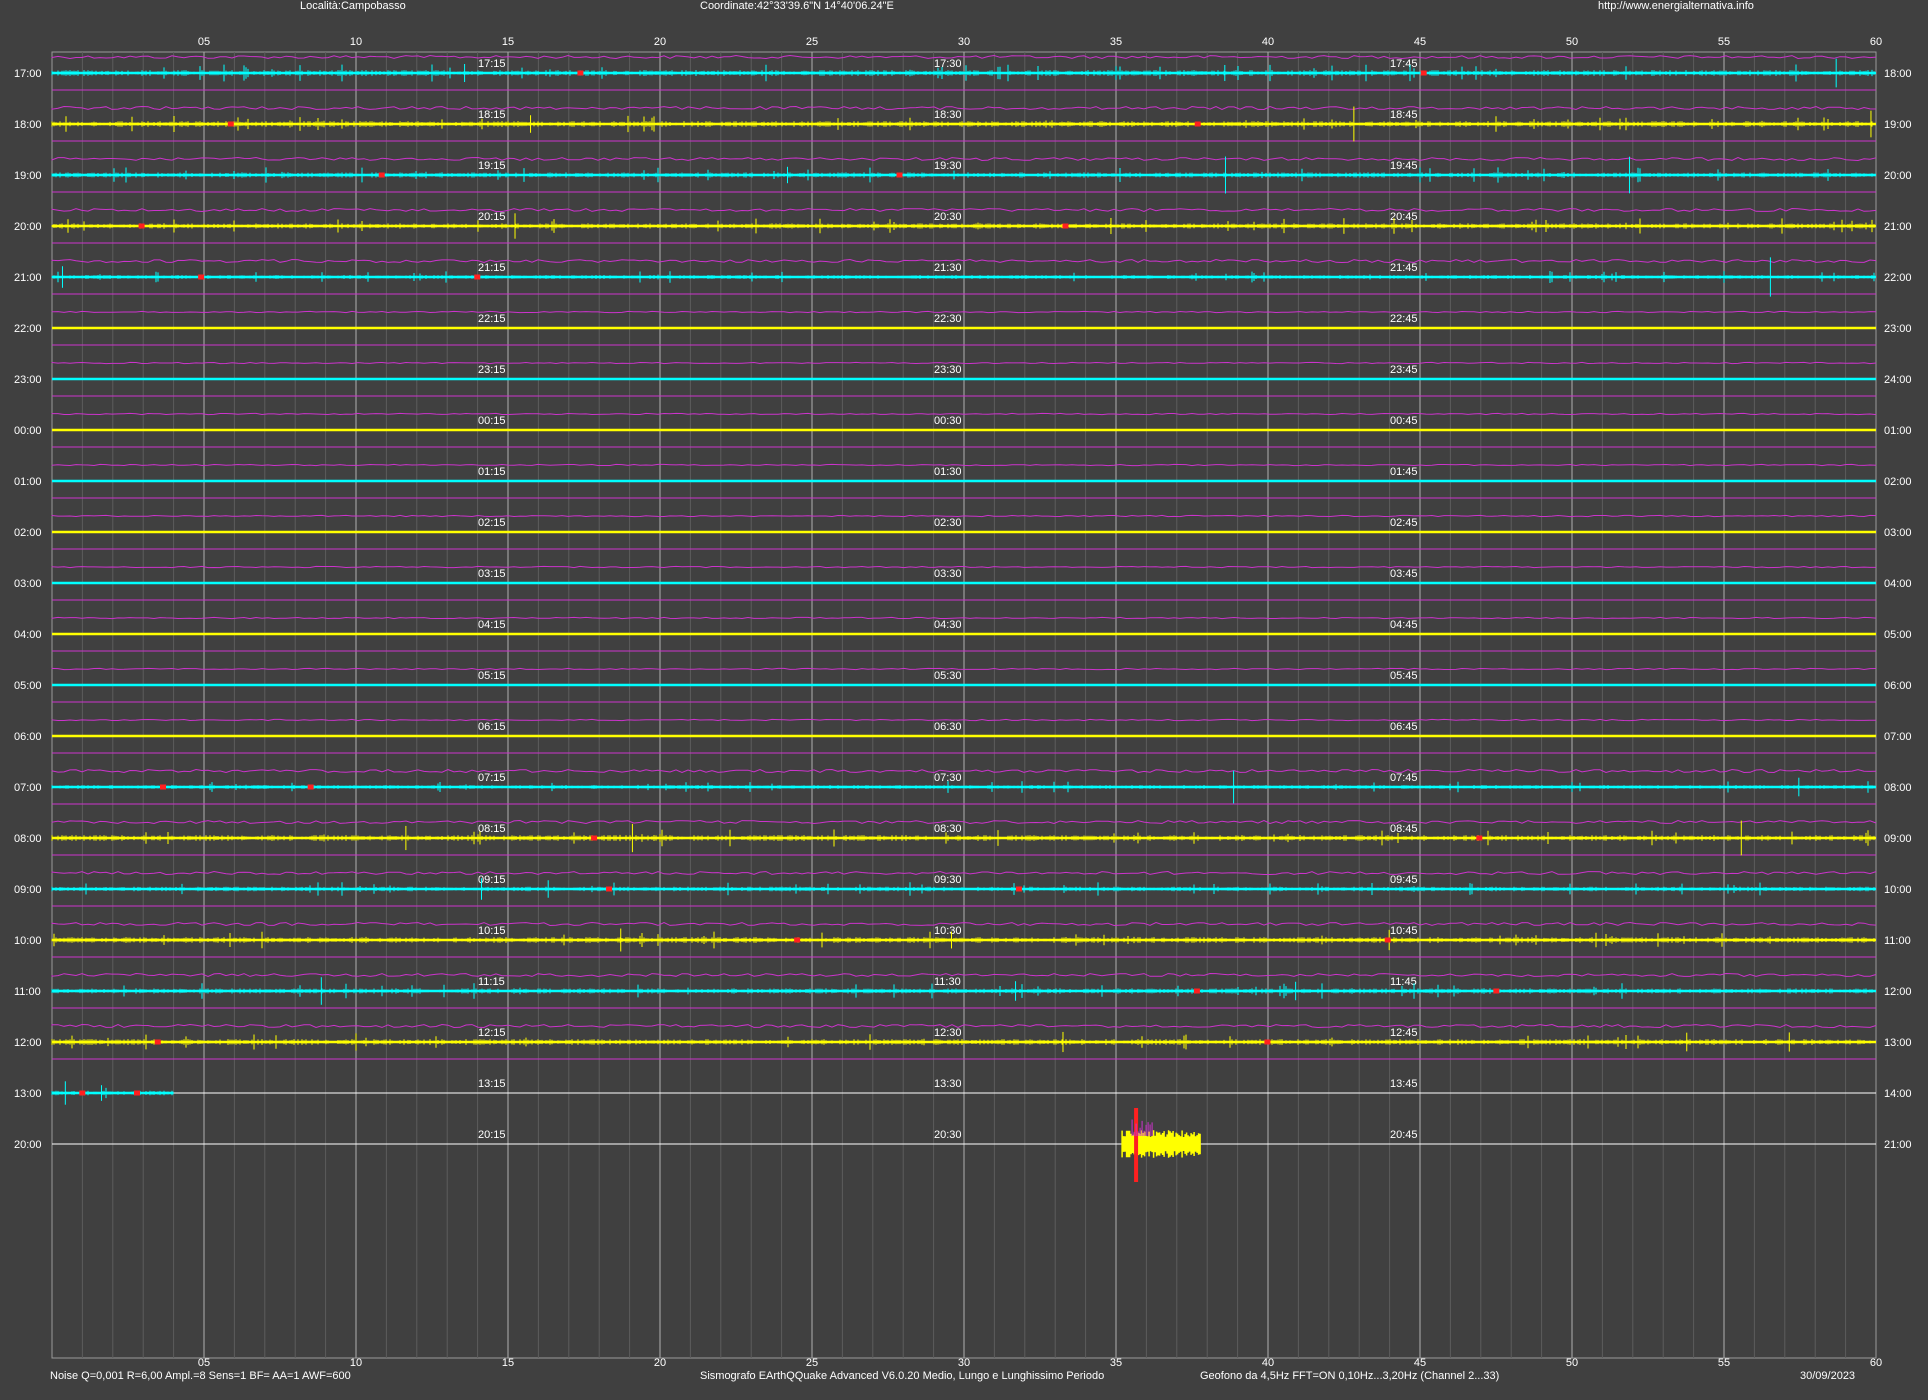 This screenshot has width=1928, height=1400. Describe the element at coordinates (1898, 74) in the screenshot. I see `row-end-time: 18:00` at that location.